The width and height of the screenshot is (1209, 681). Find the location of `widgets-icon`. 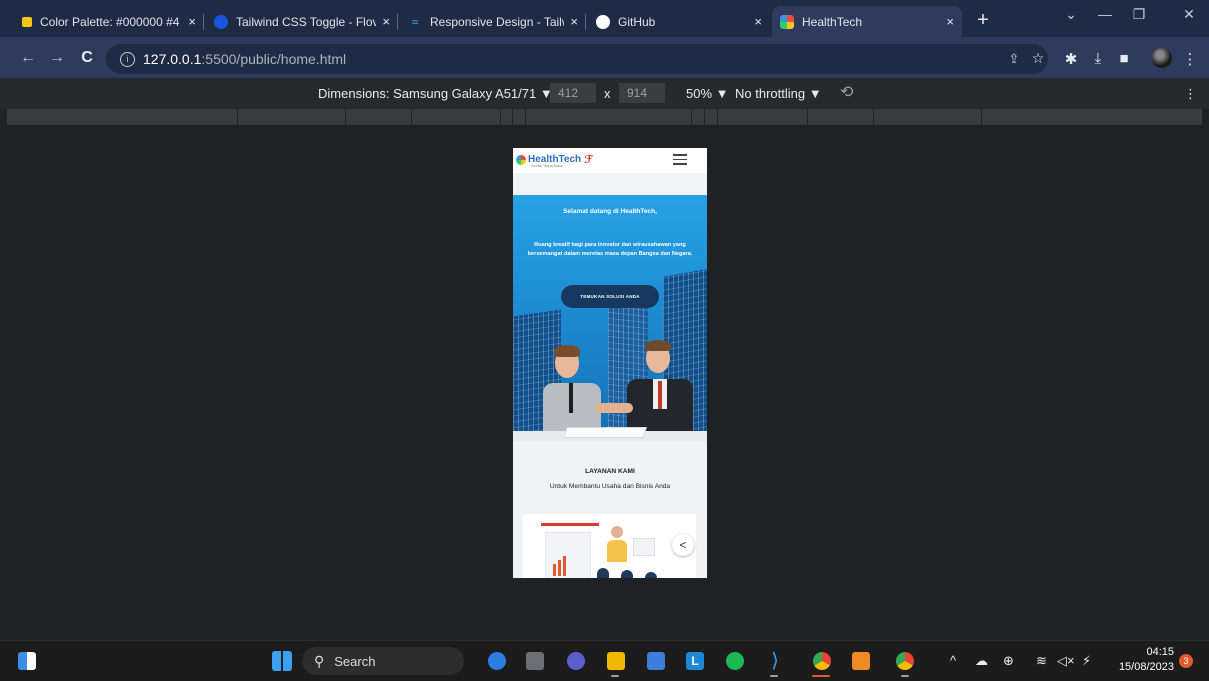

widgets-icon is located at coordinates (27, 661).